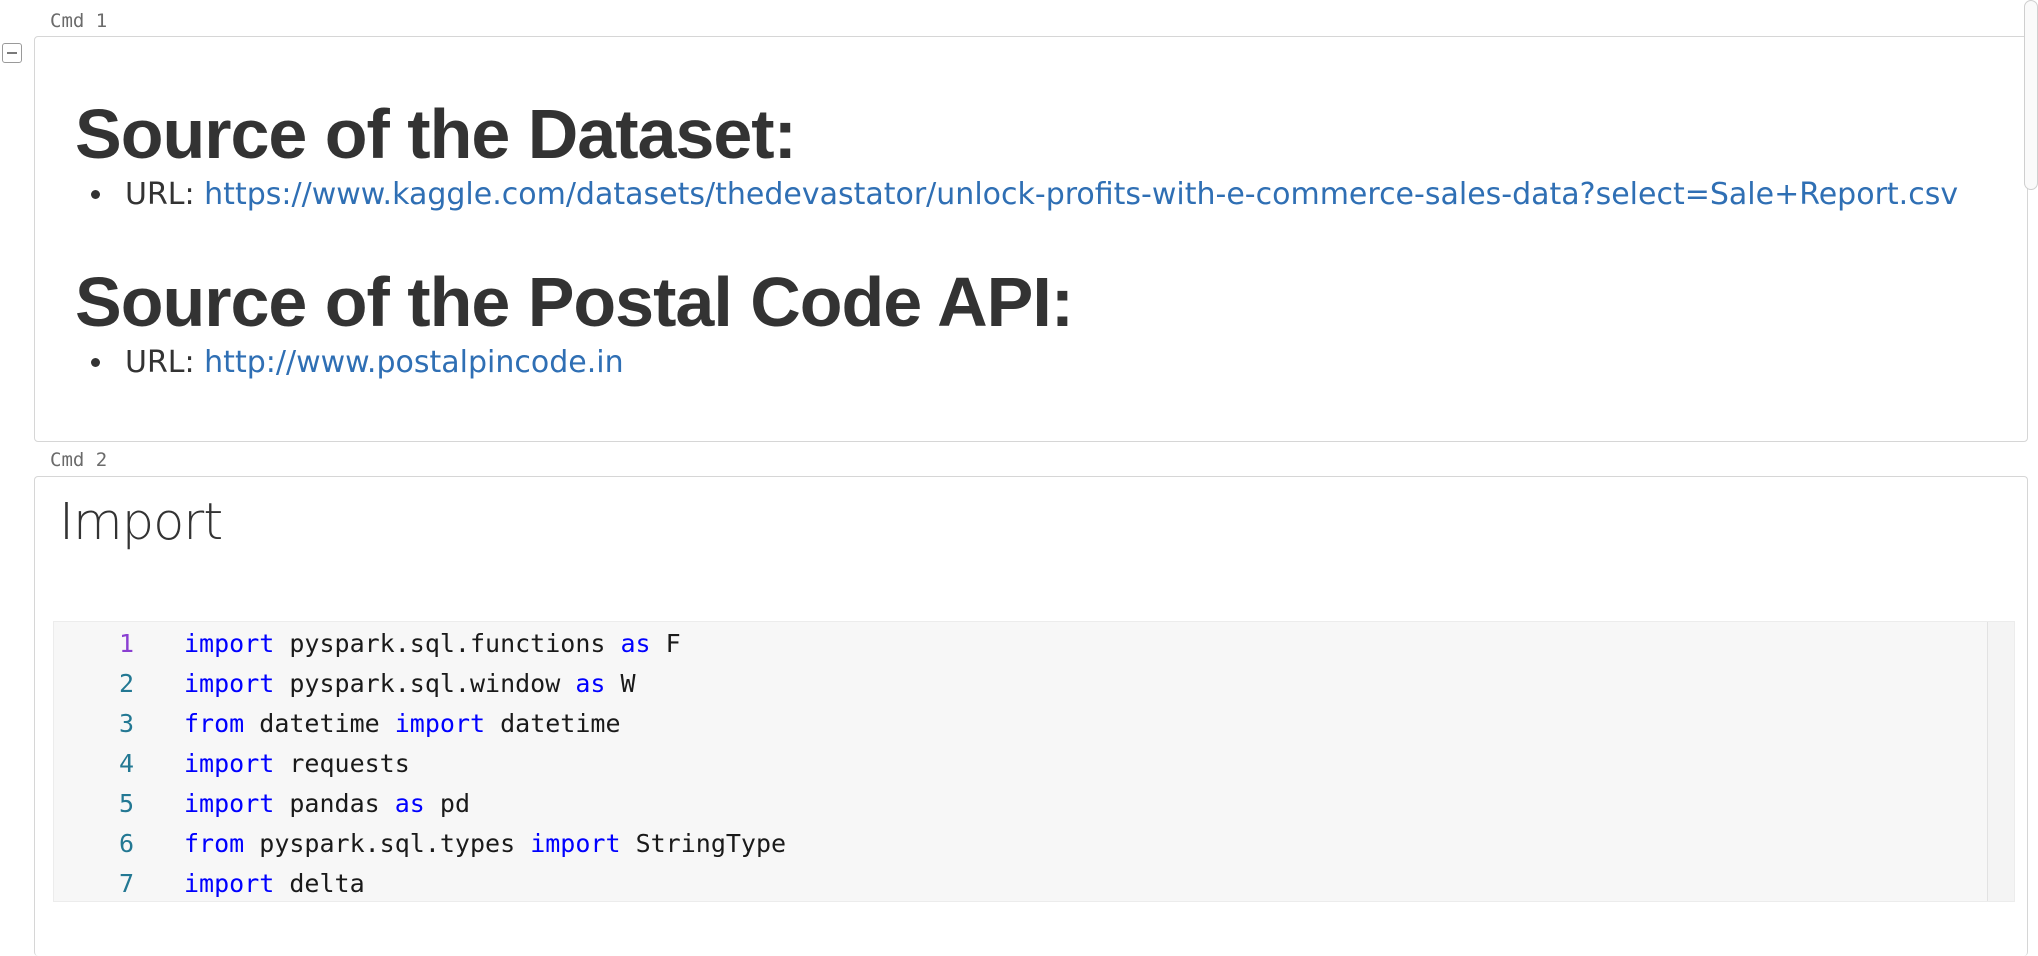  What do you see at coordinates (2031, 95) in the screenshot?
I see `page-scrollbar` at bounding box center [2031, 95].